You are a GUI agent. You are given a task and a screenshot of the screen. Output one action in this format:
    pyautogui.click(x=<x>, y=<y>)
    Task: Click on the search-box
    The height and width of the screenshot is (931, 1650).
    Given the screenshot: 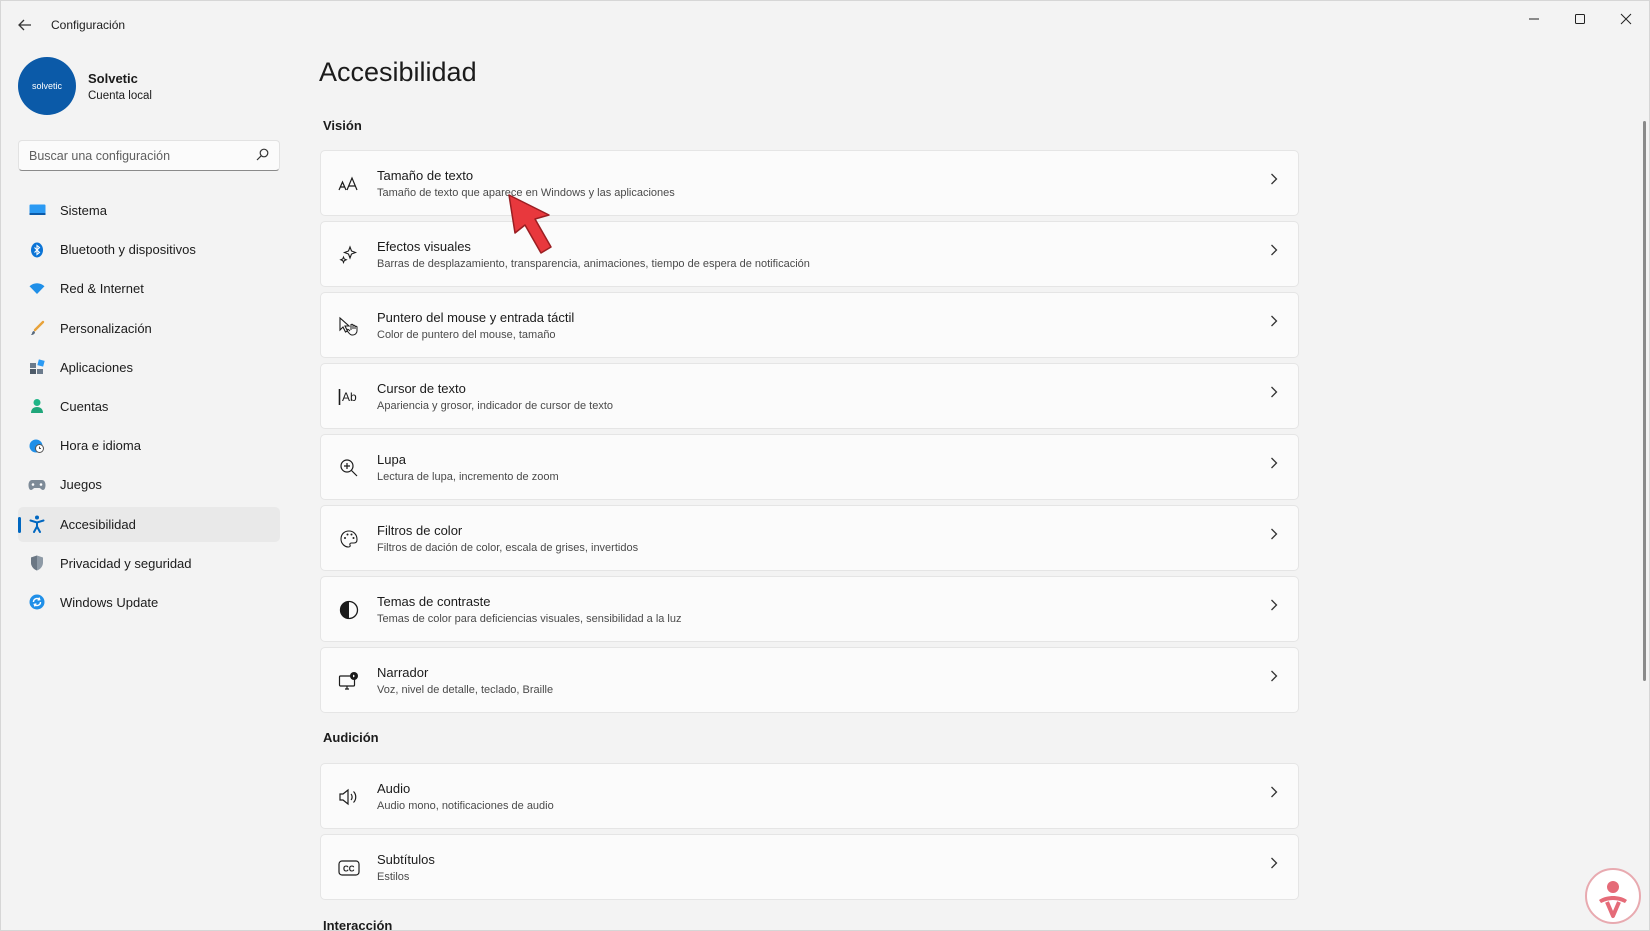 What is the action you would take?
    pyautogui.click(x=149, y=155)
    